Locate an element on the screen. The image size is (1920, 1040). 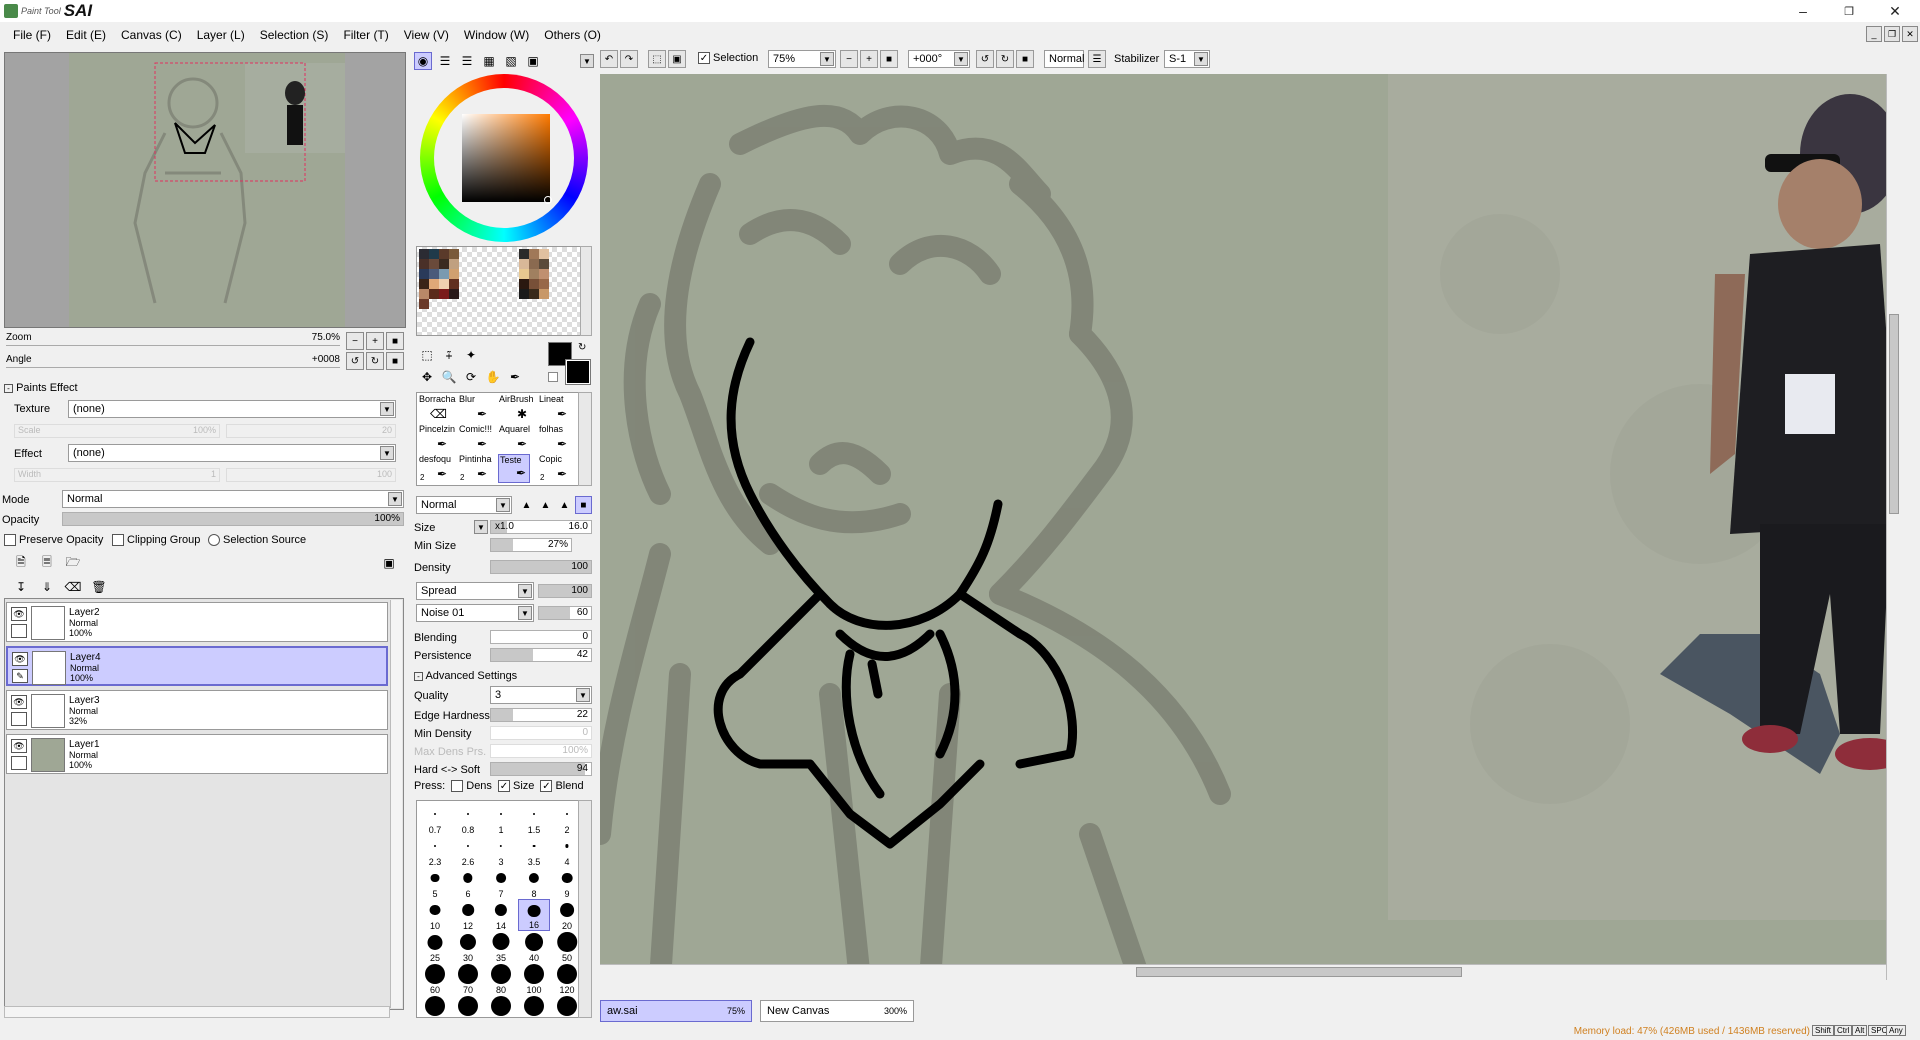
horizontal-scroll-thumb is located at coordinates (1299, 972).